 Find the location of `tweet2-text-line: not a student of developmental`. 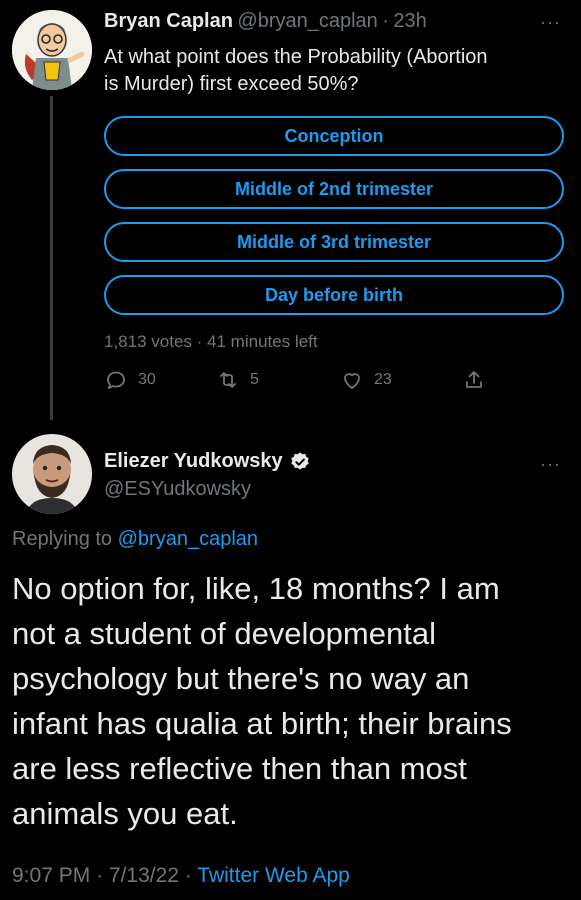

tweet2-text-line: not a student of developmental is located at coordinates (224, 633).